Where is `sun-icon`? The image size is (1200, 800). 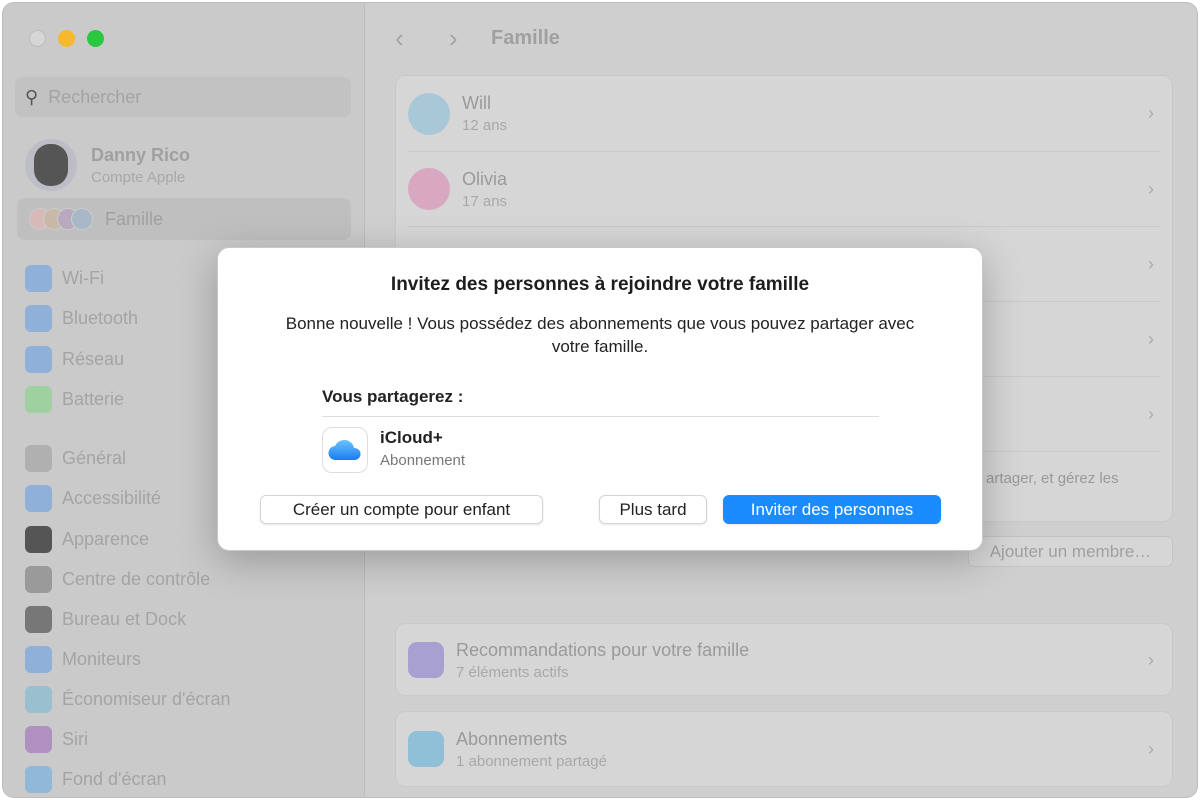 sun-icon is located at coordinates (38, 659).